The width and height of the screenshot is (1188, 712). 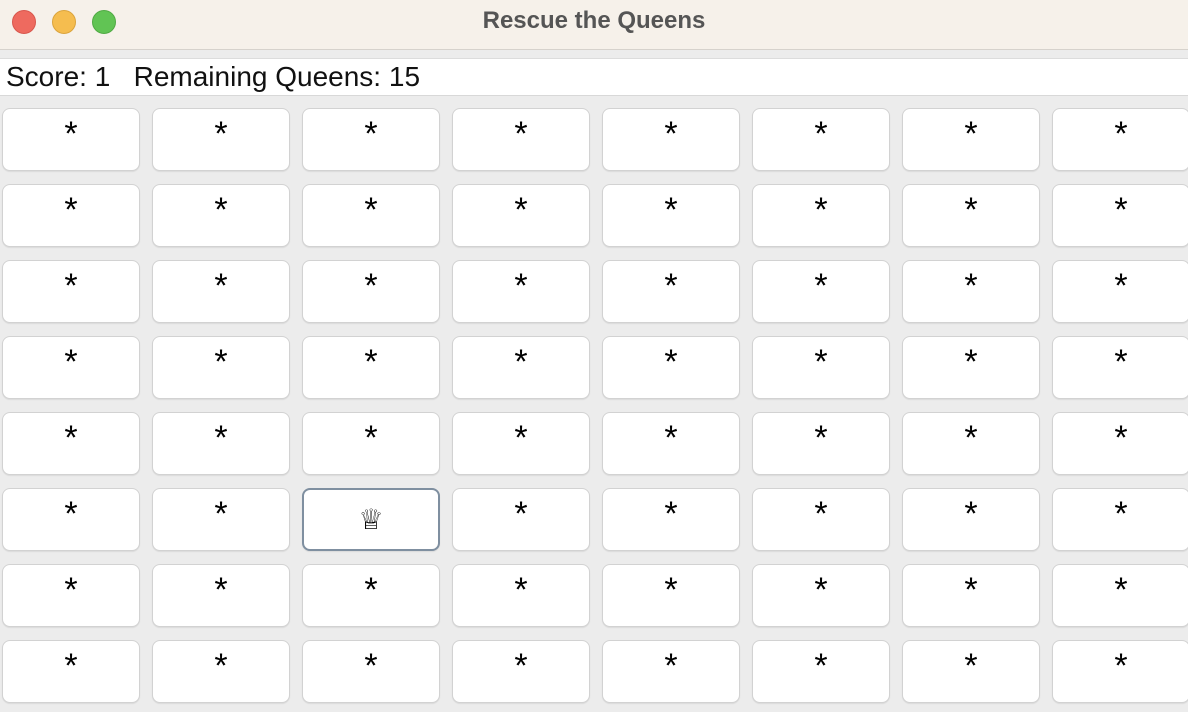 What do you see at coordinates (594, 20) in the screenshot?
I see `window-title: Rescue the Queens` at bounding box center [594, 20].